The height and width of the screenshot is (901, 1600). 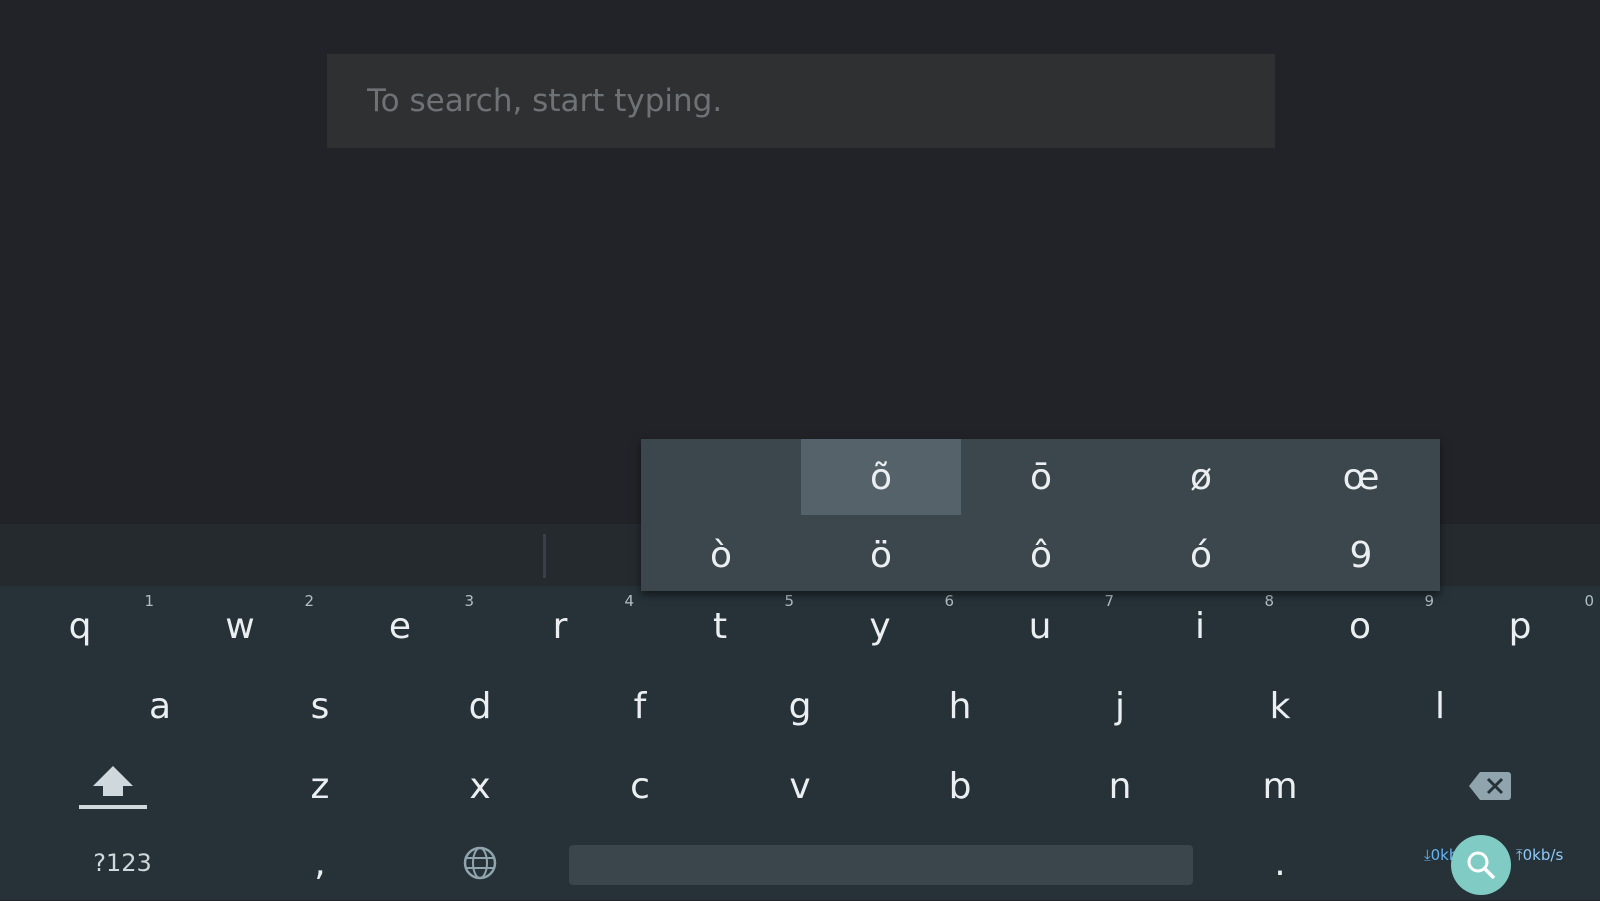 I want to click on key-g: g, so click(x=800, y=706).